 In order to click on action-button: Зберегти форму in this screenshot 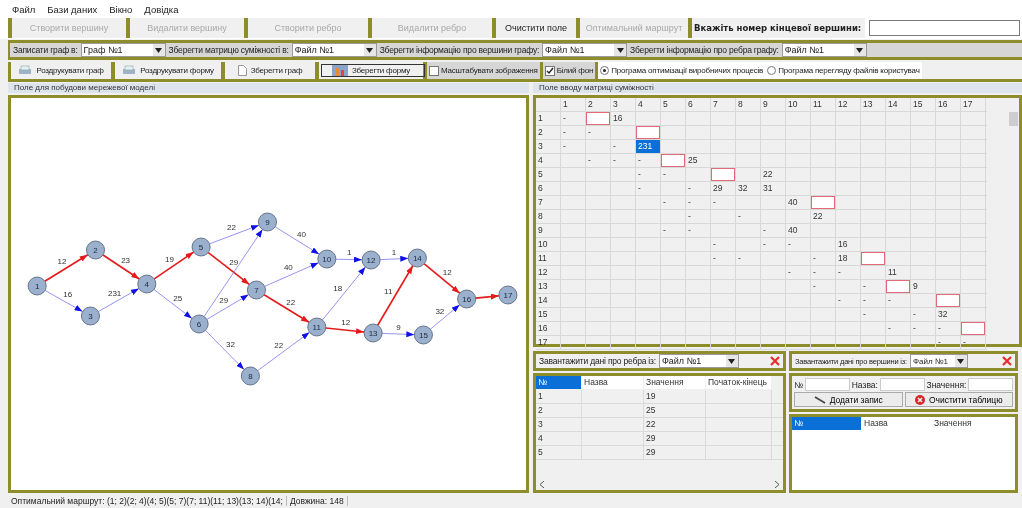, I will do `click(373, 70)`.